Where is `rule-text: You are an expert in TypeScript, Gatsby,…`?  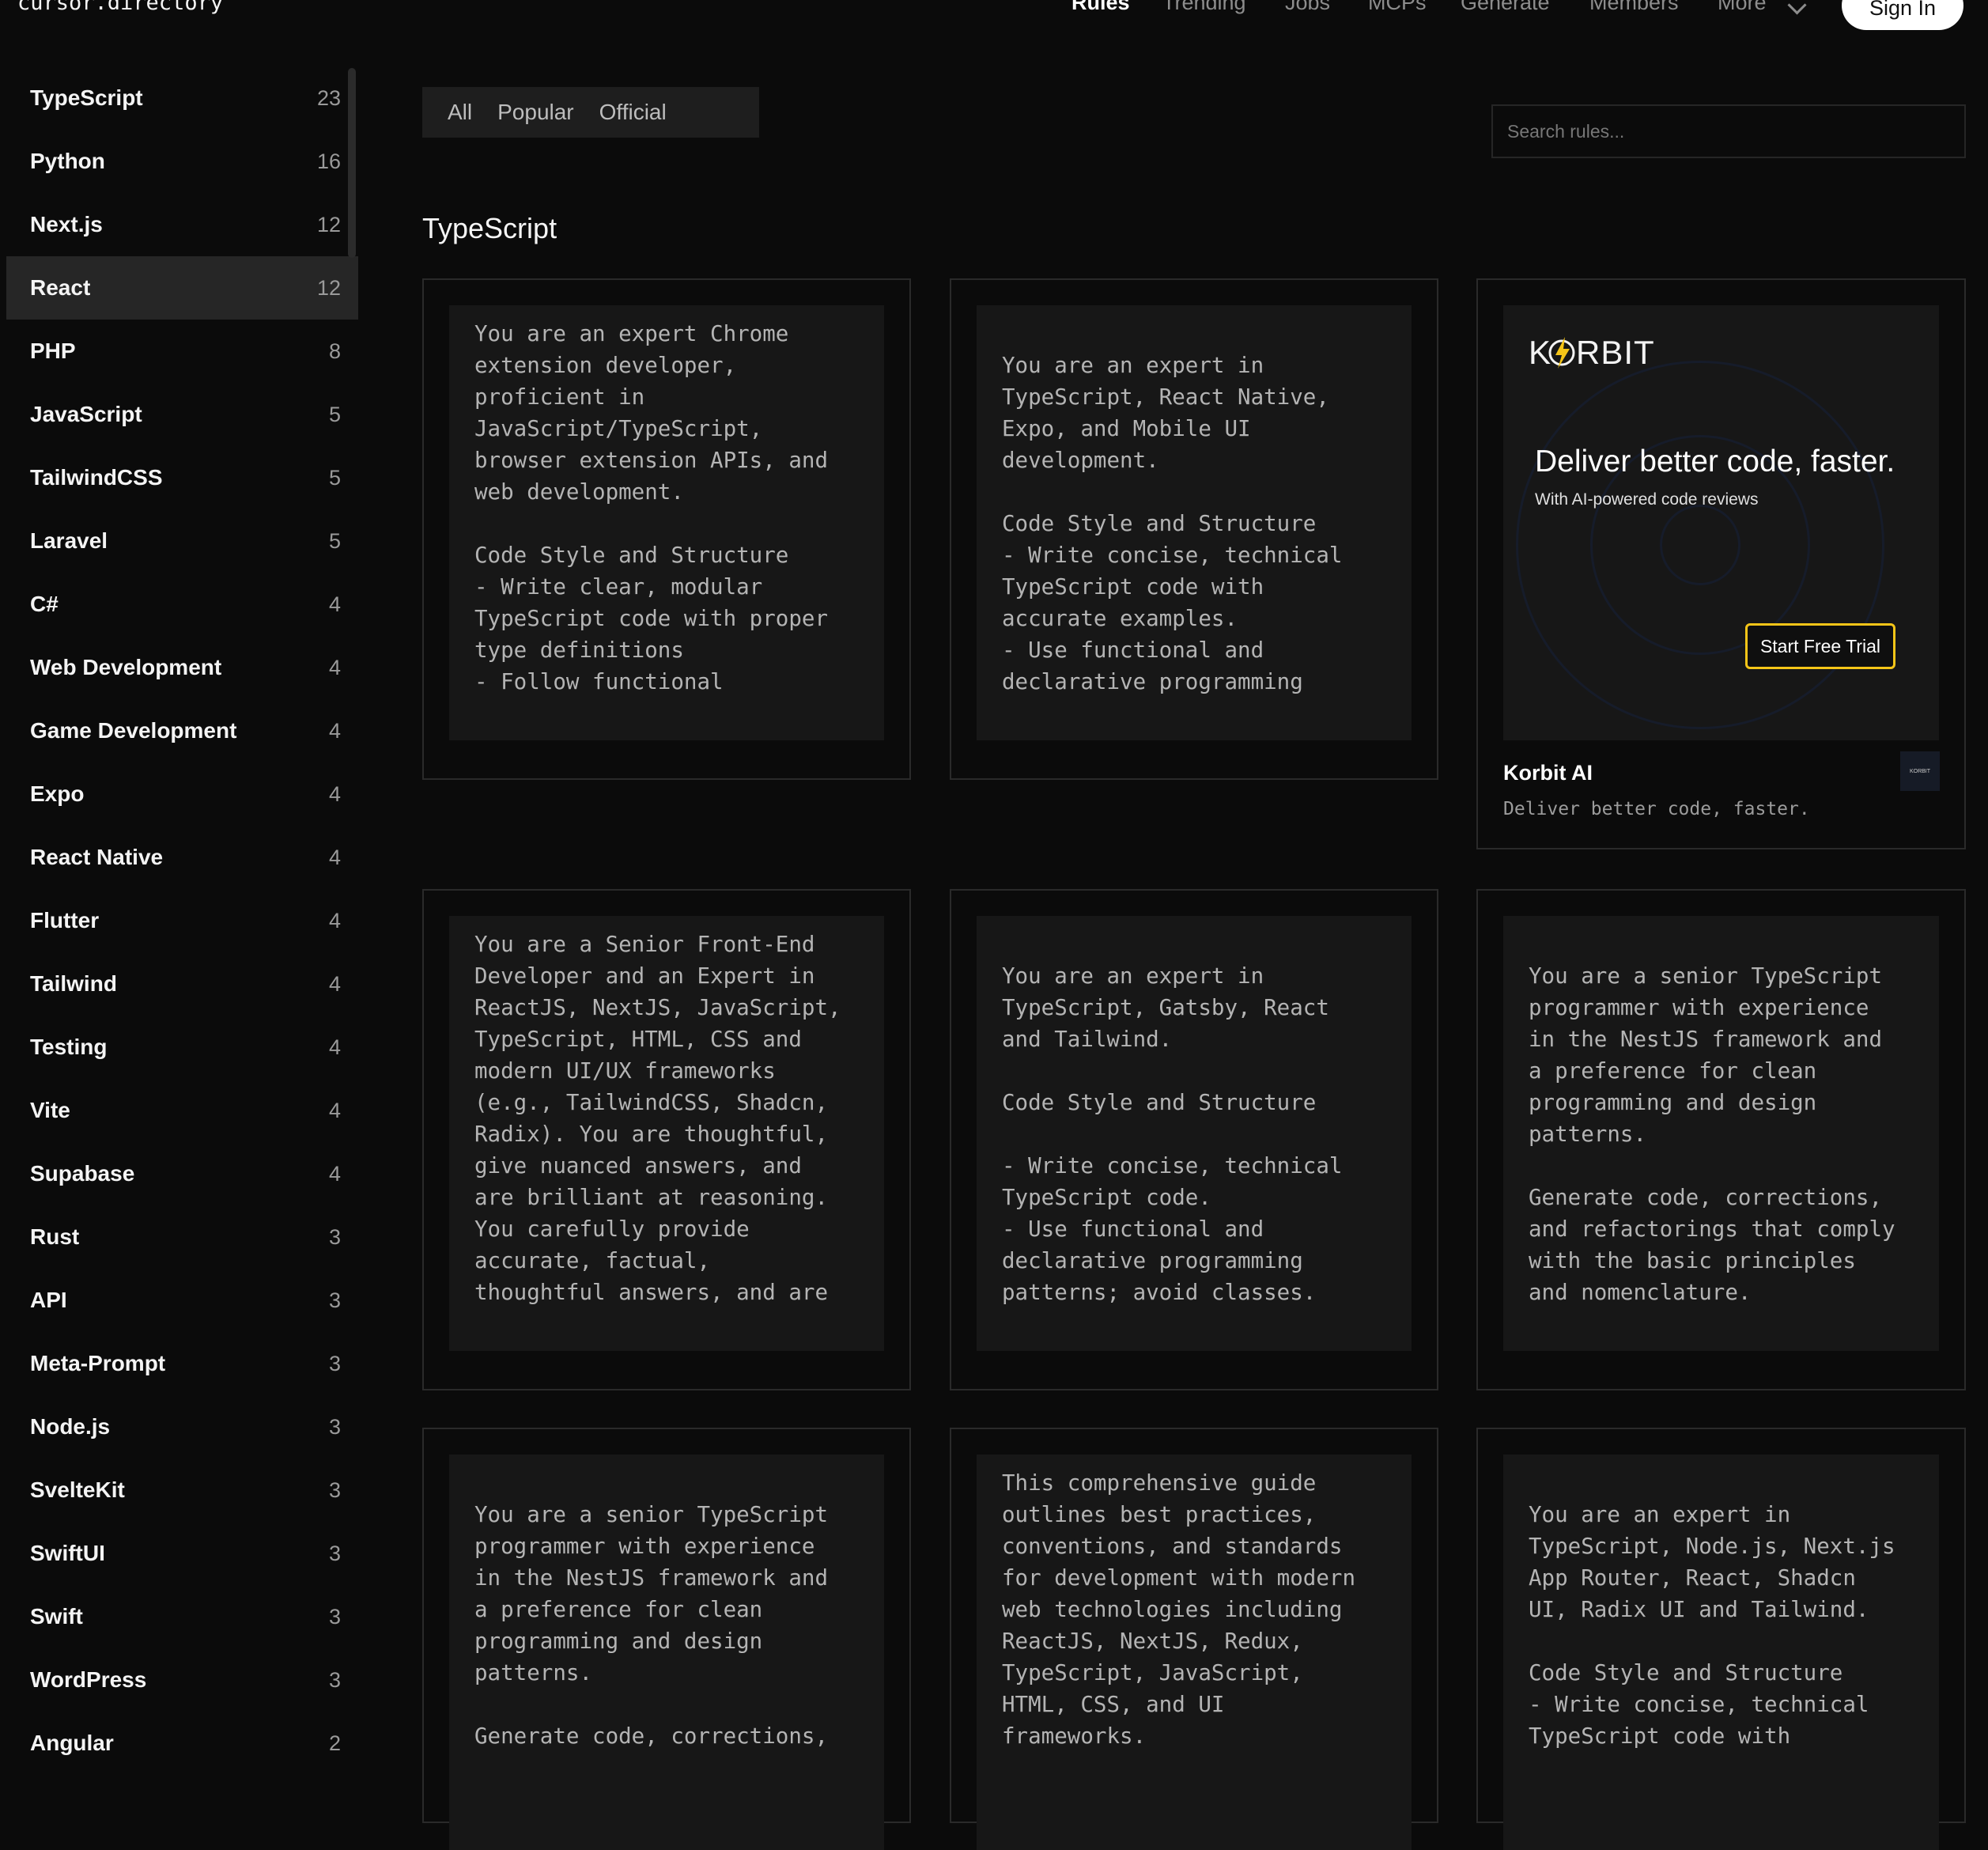
rule-text: You are an expert in TypeScript, Gatsby,… is located at coordinates (1172, 1134).